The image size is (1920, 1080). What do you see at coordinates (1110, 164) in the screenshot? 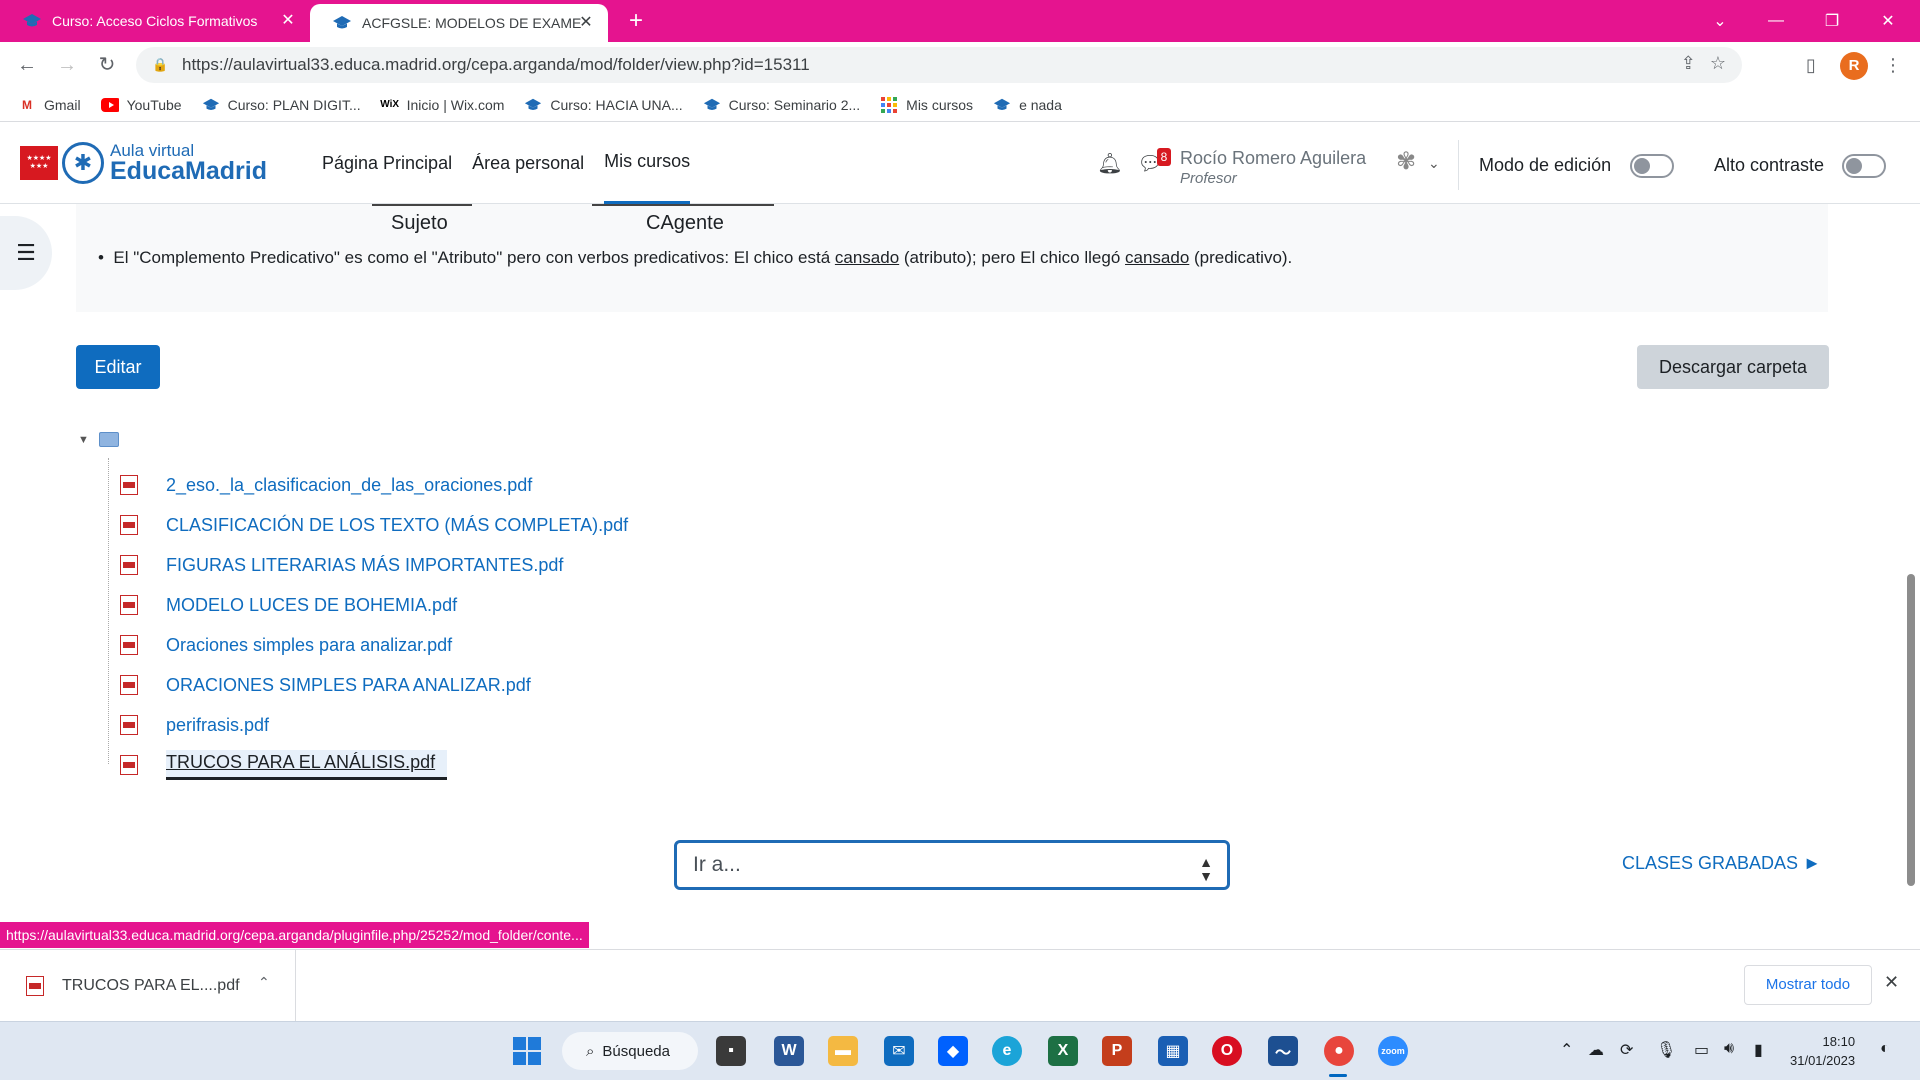
I see `bell-icon: 🔔︎` at bounding box center [1110, 164].